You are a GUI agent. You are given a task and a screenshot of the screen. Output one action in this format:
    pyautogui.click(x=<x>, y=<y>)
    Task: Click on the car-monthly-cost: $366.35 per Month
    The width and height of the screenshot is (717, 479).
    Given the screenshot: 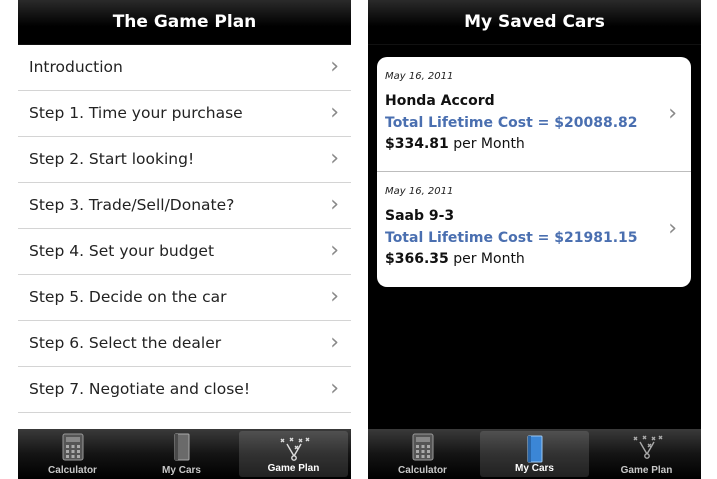 What is the action you would take?
    pyautogui.click(x=455, y=259)
    